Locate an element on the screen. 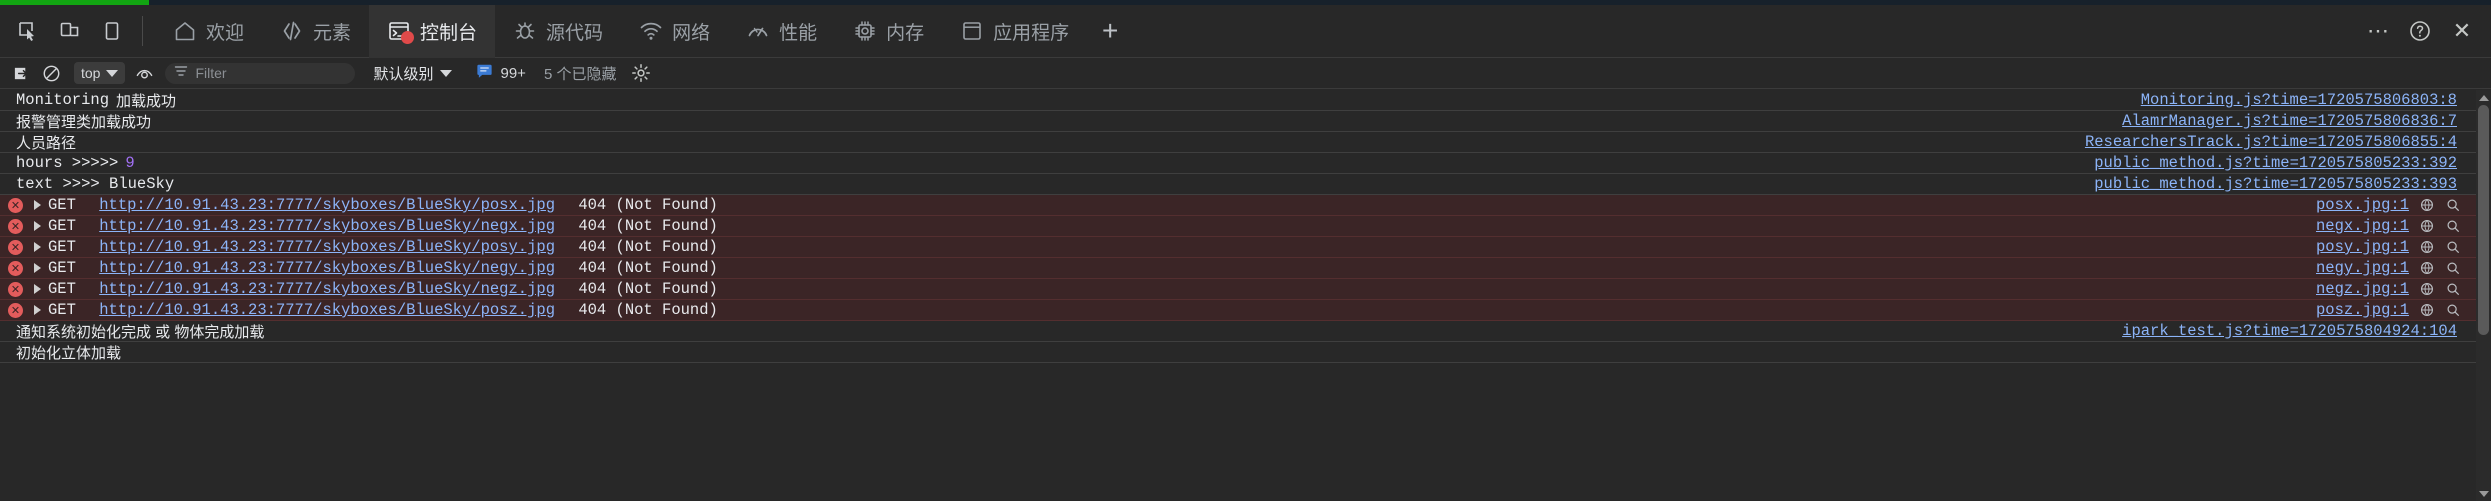 This screenshot has height=501, width=2491. log-level-selector: 默认级别 is located at coordinates (413, 73).